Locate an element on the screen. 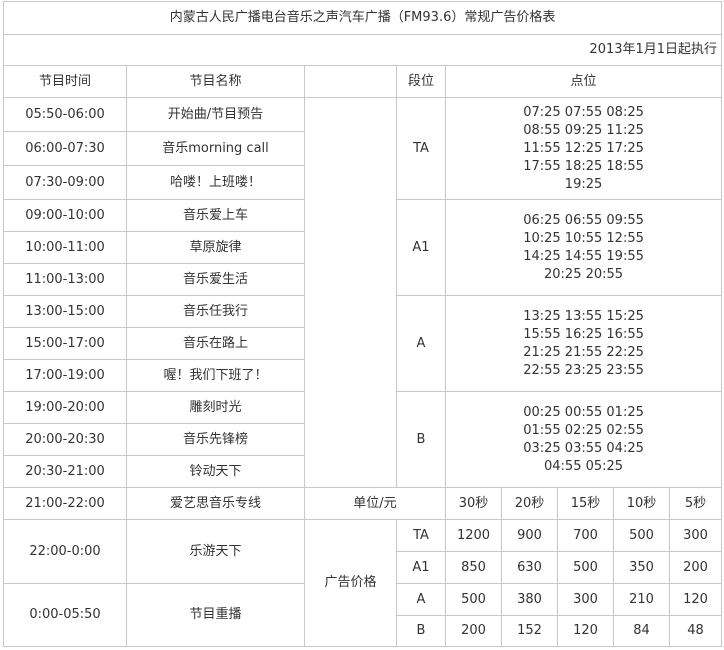 This screenshot has height=650, width=724. program-name: 铃动天下 is located at coordinates (215, 471).